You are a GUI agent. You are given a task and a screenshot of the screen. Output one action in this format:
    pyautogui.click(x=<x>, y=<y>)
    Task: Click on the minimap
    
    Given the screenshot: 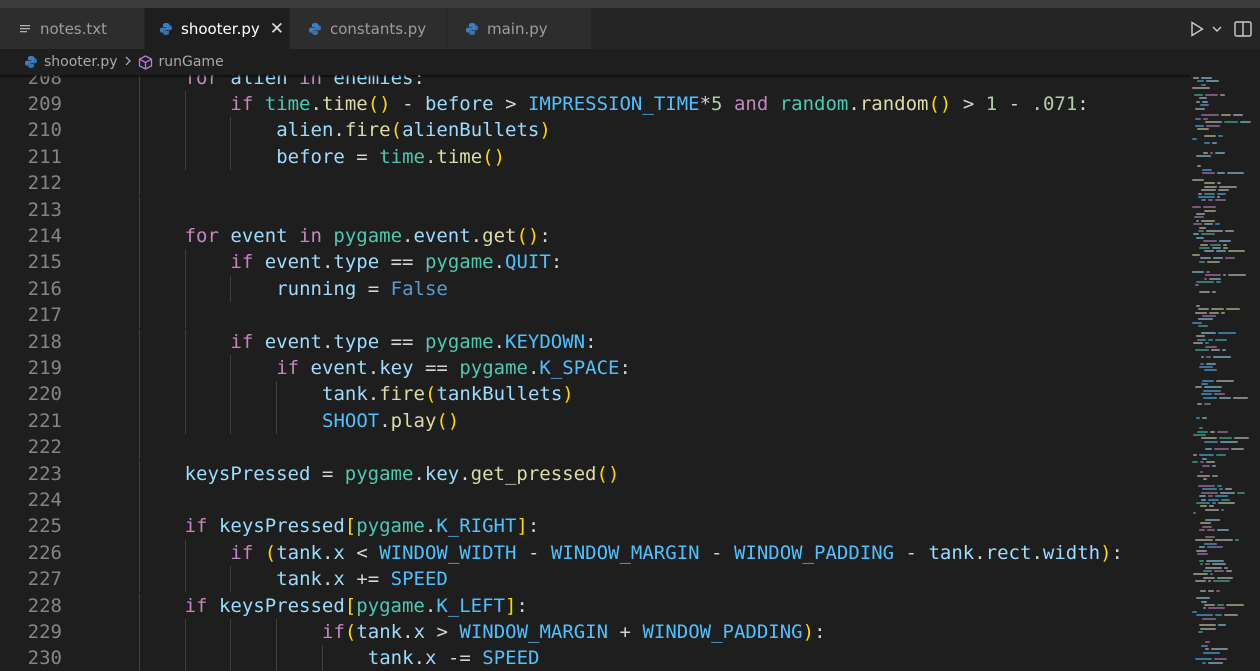 What is the action you would take?
    pyautogui.click(x=1225, y=373)
    